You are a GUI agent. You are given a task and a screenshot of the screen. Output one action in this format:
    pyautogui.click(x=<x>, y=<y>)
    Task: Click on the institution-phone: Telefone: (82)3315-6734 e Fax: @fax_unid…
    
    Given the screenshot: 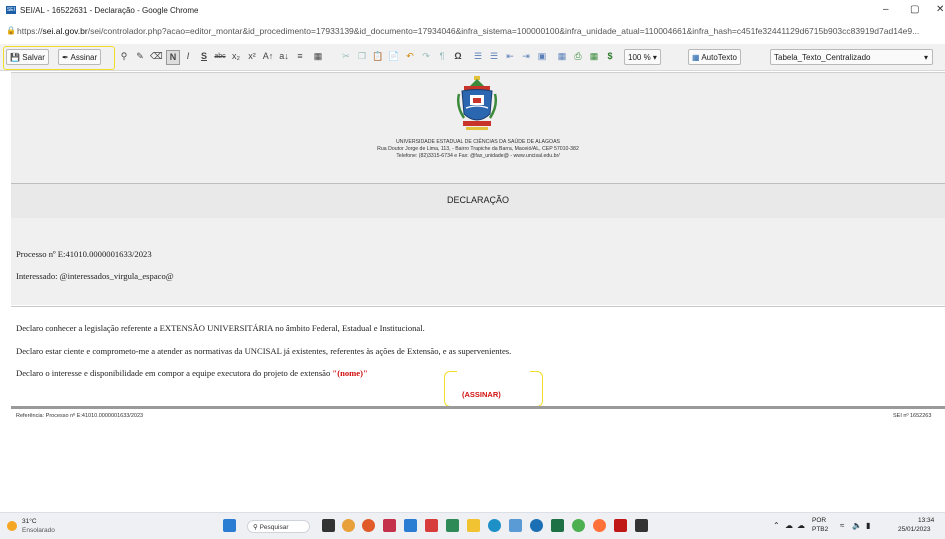 What is the action you would take?
    pyautogui.click(x=478, y=156)
    